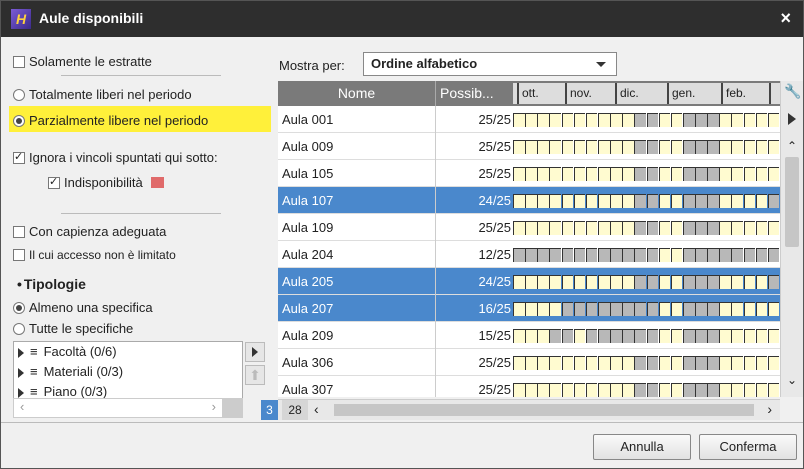 The image size is (804, 469). What do you see at coordinates (529, 146) in the screenshot?
I see `table-row: Aula 009 25/25` at bounding box center [529, 146].